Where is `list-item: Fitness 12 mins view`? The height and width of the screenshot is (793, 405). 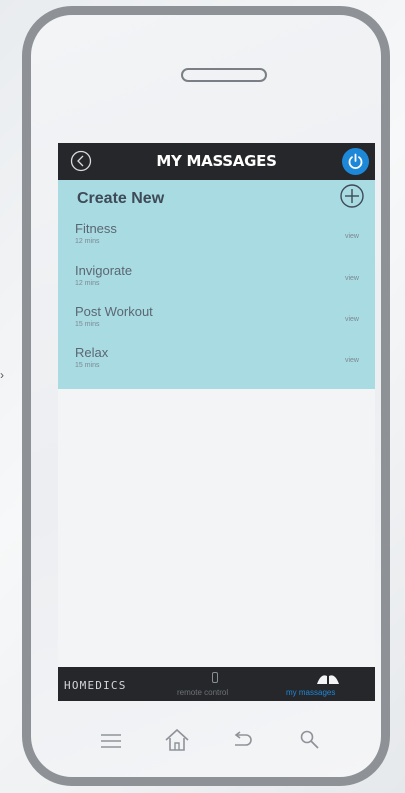 list-item: Fitness 12 mins view is located at coordinates (216, 241).